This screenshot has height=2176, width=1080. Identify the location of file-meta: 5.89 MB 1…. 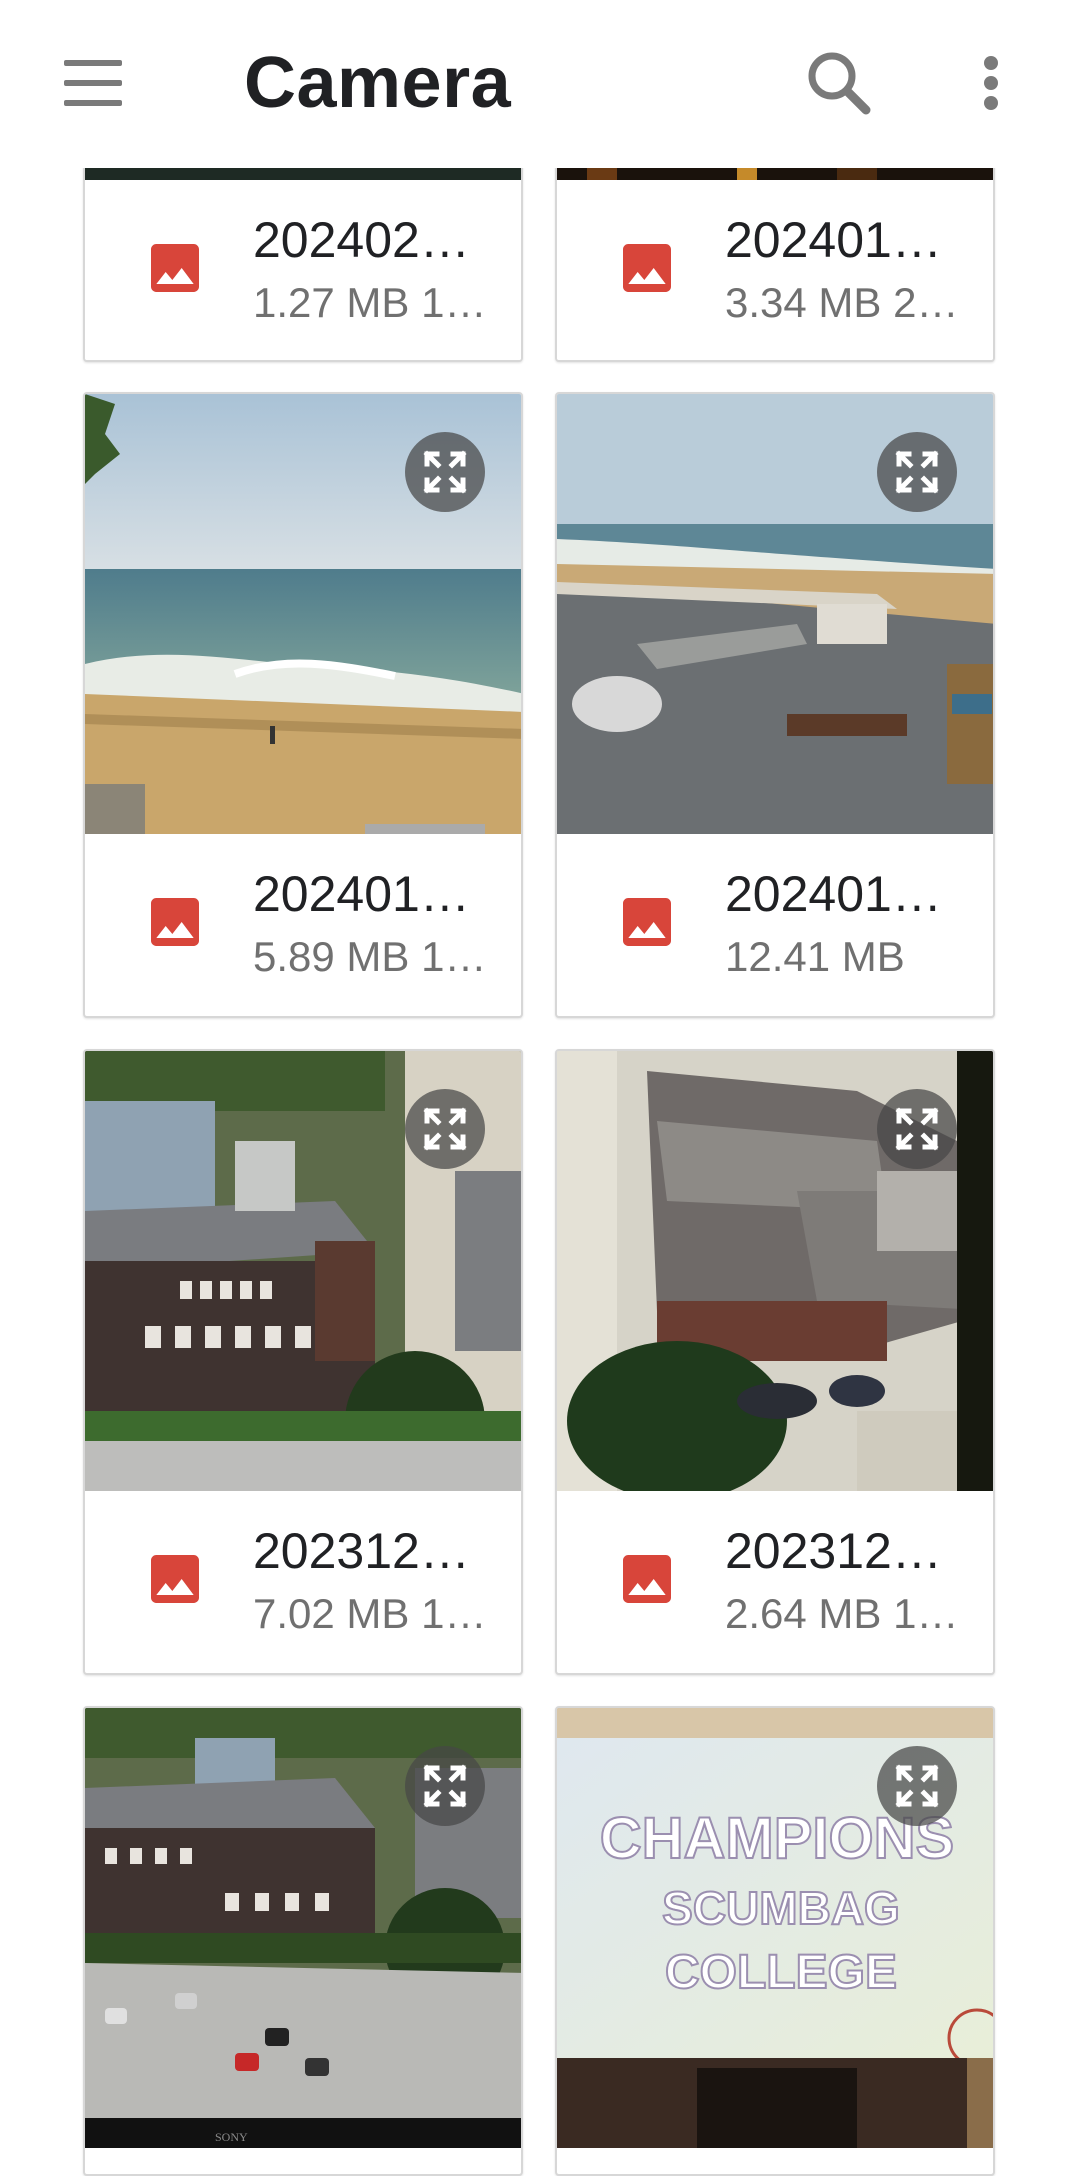
(370, 956).